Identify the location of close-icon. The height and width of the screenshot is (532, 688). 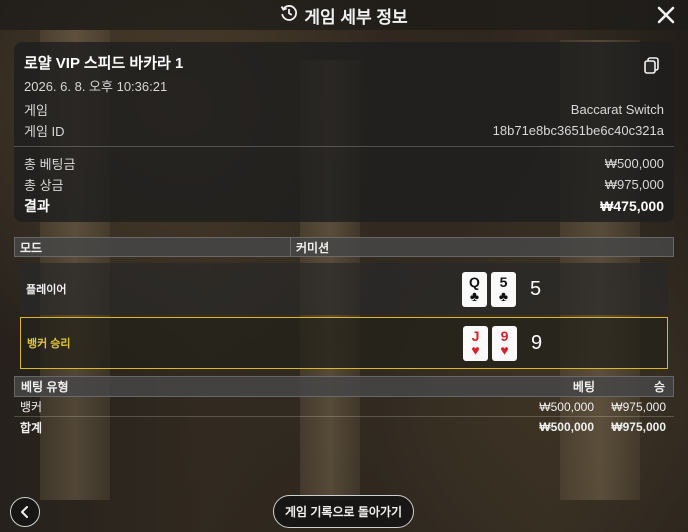
(666, 15).